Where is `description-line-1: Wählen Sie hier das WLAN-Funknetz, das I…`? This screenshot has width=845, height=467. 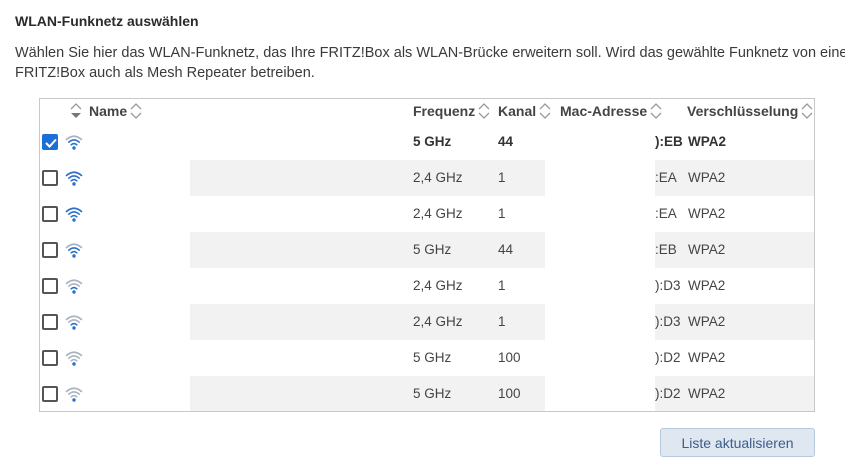
description-line-1: Wählen Sie hier das WLAN-Funknetz, das I… is located at coordinates (430, 53).